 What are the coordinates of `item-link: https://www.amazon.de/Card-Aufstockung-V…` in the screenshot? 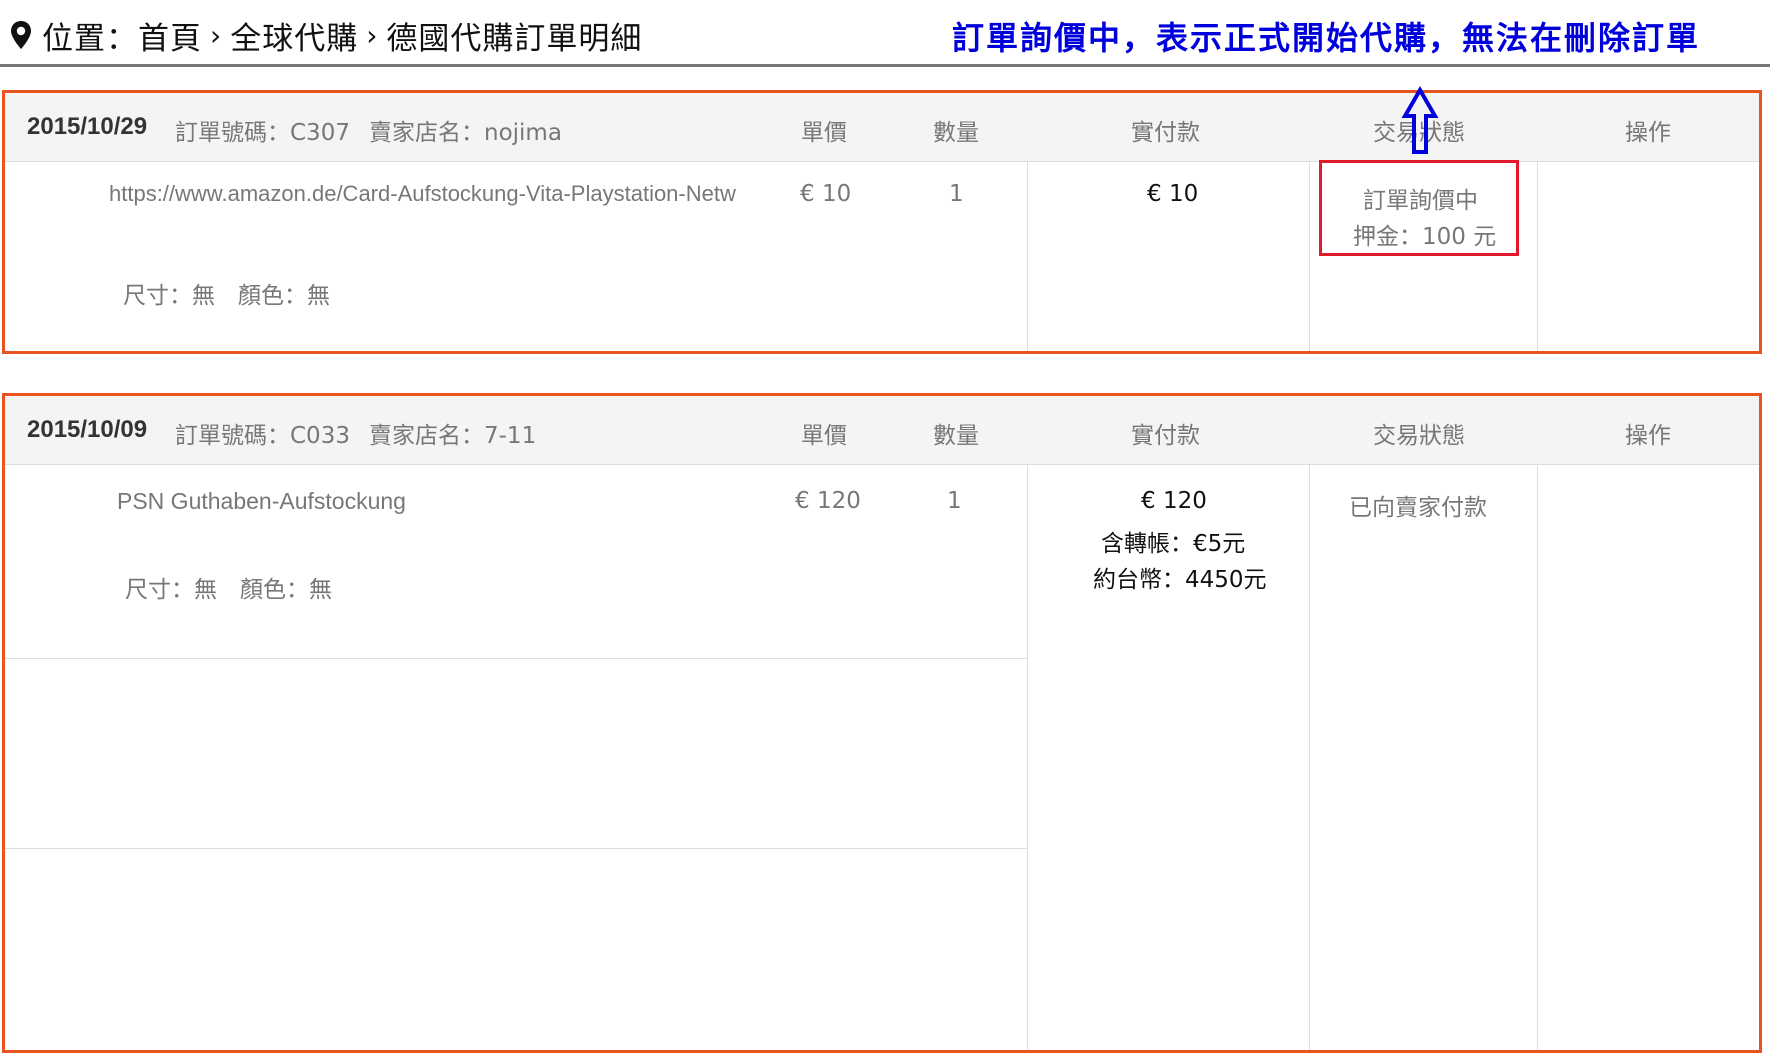 It's located at (422, 194).